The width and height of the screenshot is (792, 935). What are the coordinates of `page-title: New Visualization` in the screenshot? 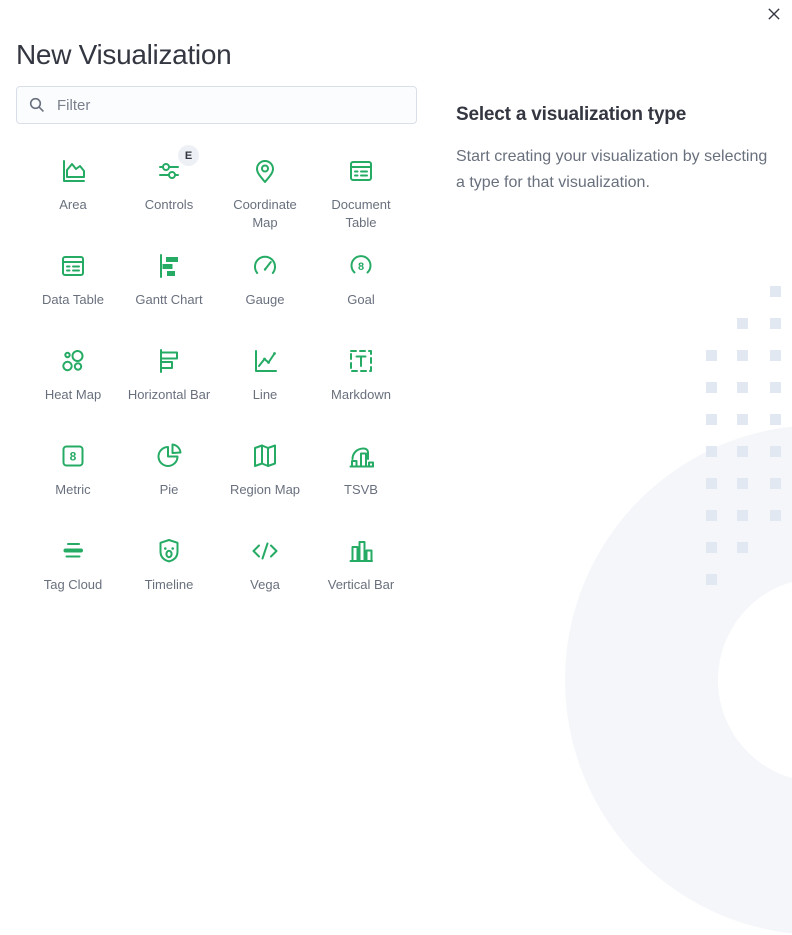 It's located at (124, 54).